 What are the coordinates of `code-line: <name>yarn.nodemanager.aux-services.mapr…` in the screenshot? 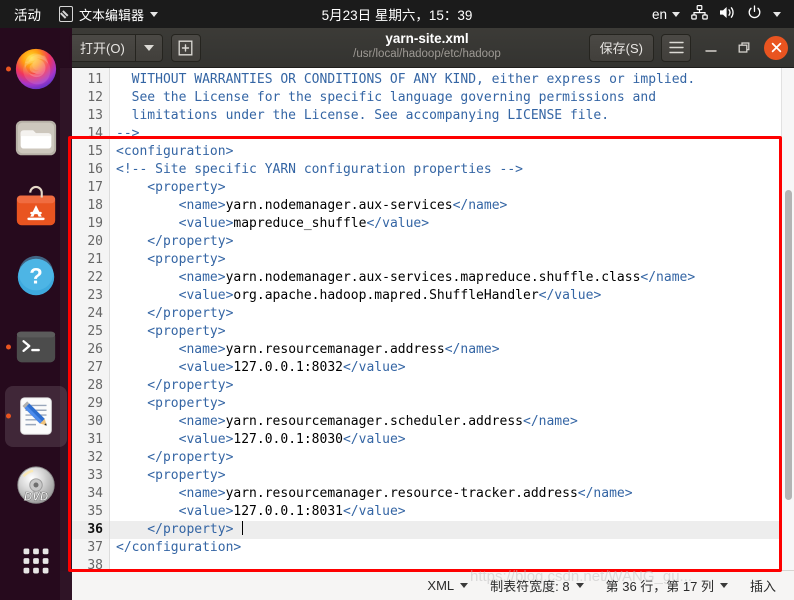 It's located at (452, 278).